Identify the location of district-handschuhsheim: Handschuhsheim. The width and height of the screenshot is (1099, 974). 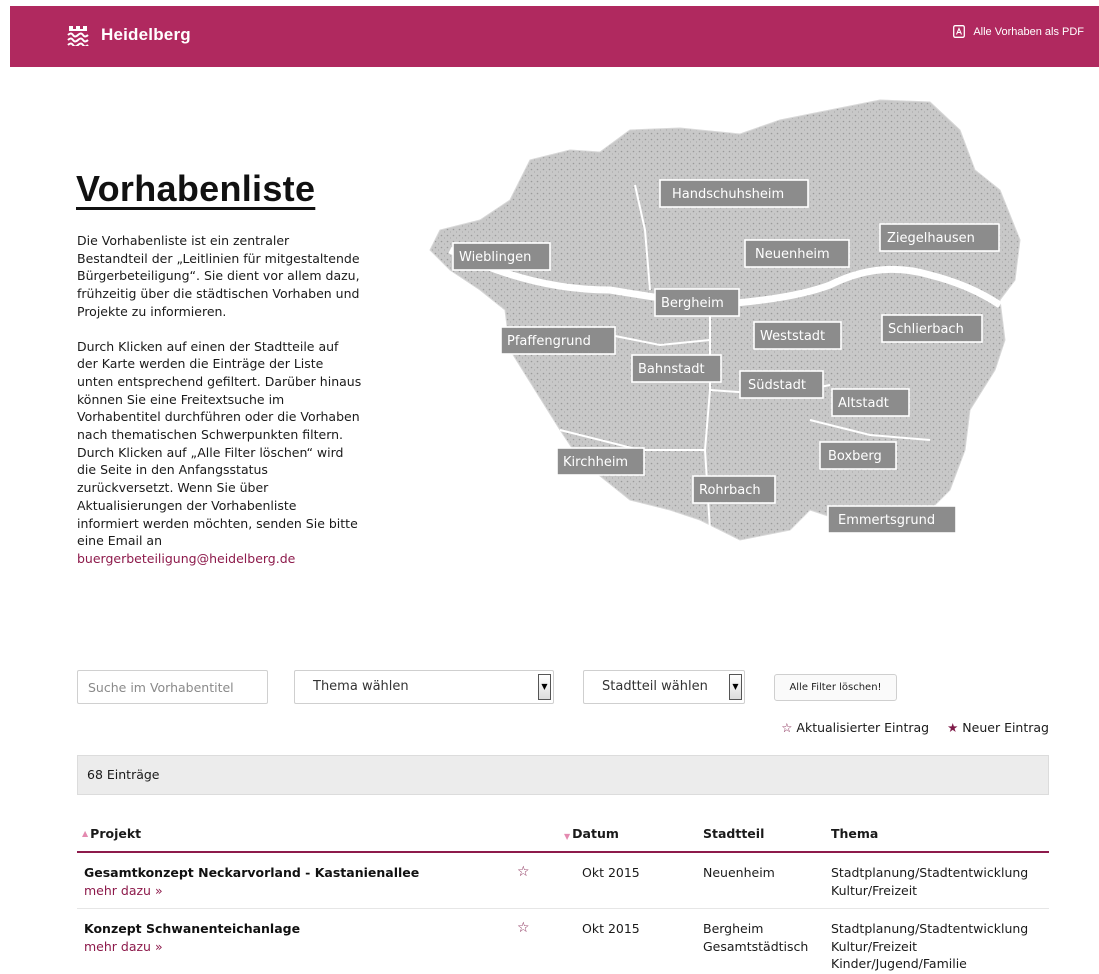
(734, 193).